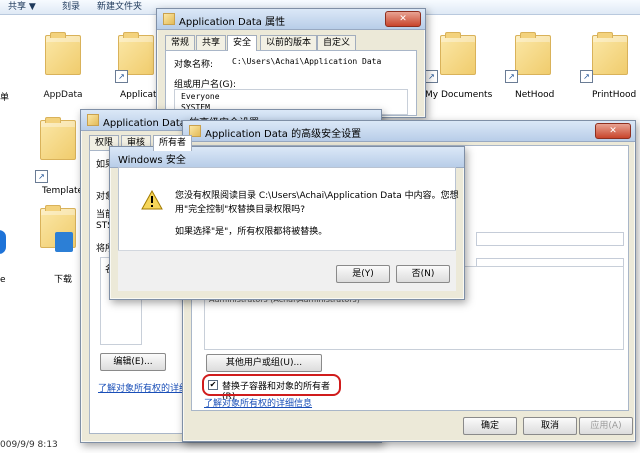 Image resolution: width=640 pixels, height=453 pixels. Describe the element at coordinates (3, 242) in the screenshot. I see `partial-blue-icon` at that location.